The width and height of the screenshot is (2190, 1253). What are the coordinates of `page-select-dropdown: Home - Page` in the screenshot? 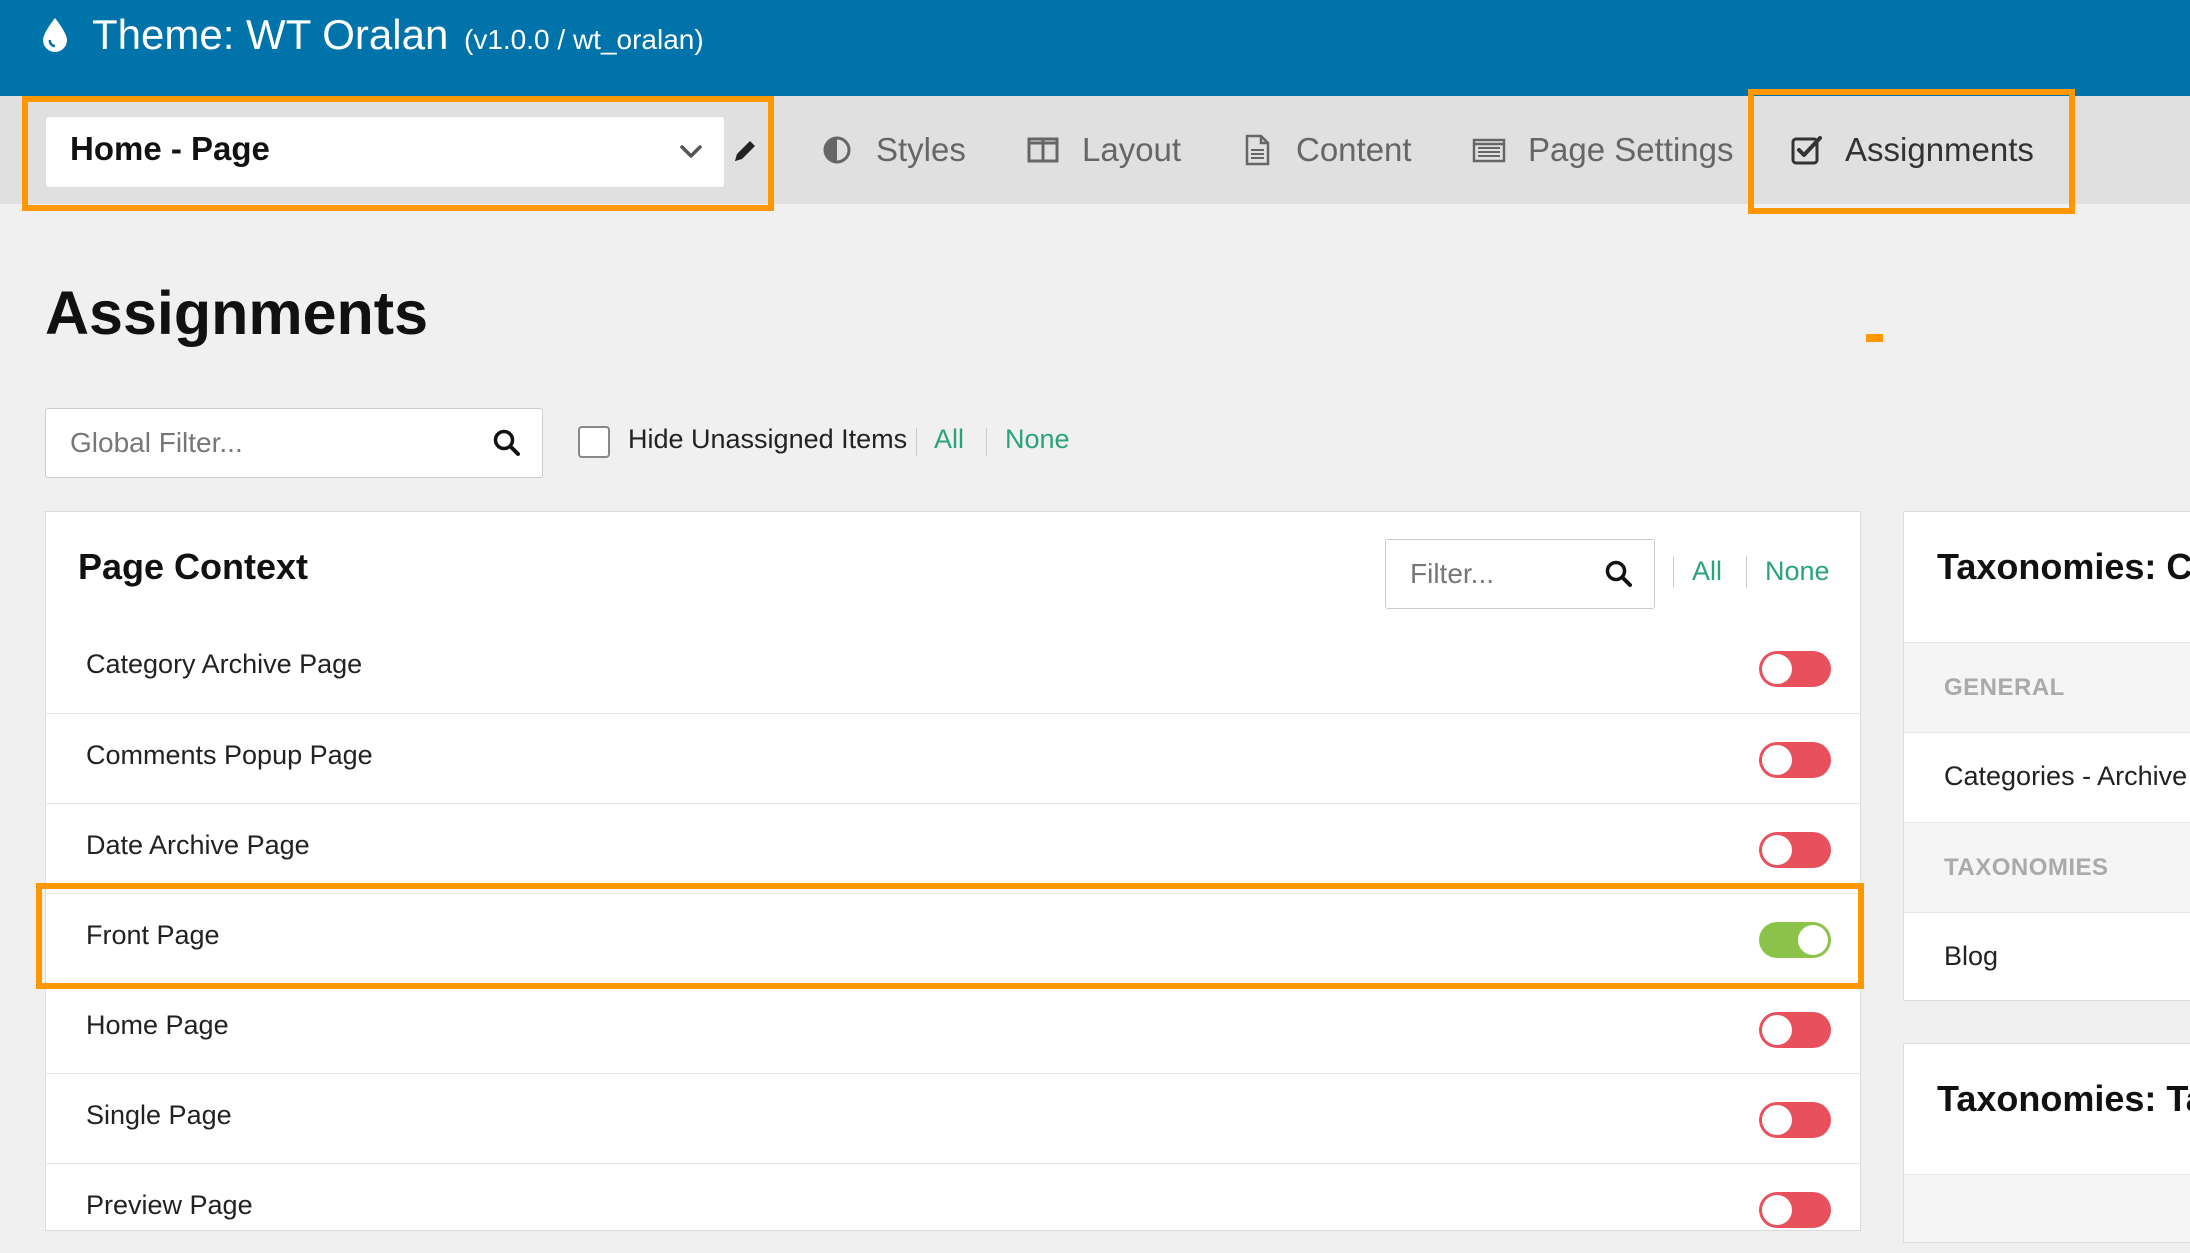 It's located at (385, 152).